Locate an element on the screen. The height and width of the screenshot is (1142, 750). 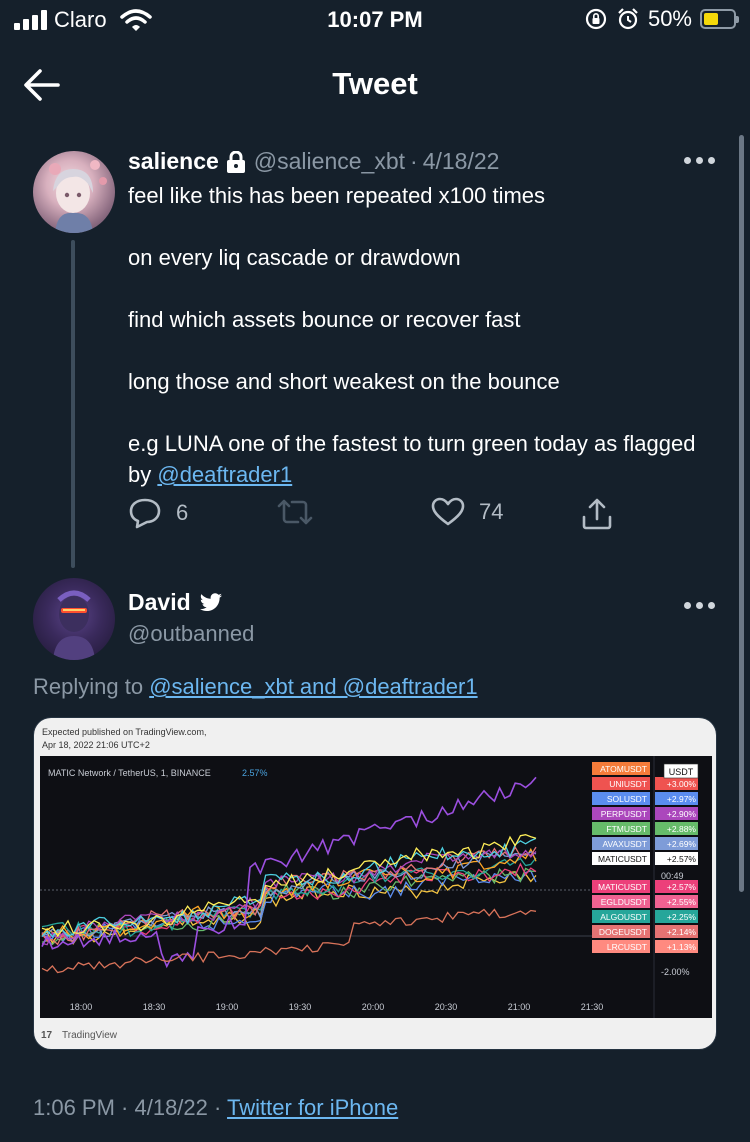
share-icon is located at coordinates (597, 514).